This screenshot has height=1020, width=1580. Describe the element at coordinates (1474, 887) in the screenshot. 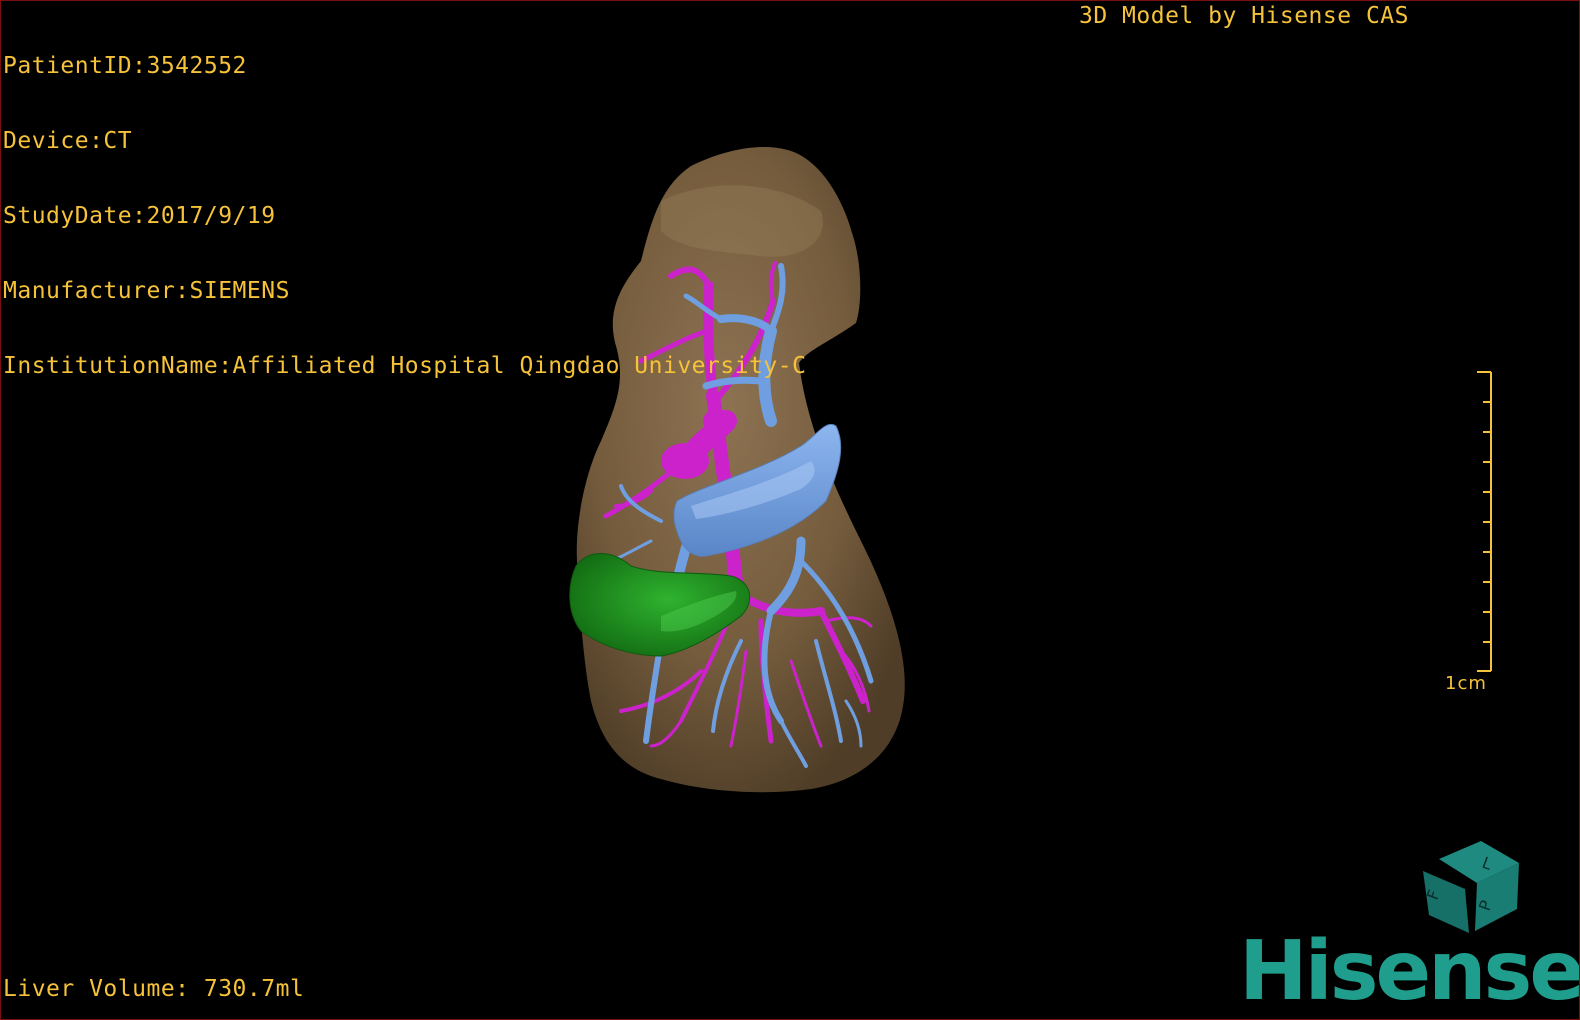

I see `orientation-cube: L F P` at that location.